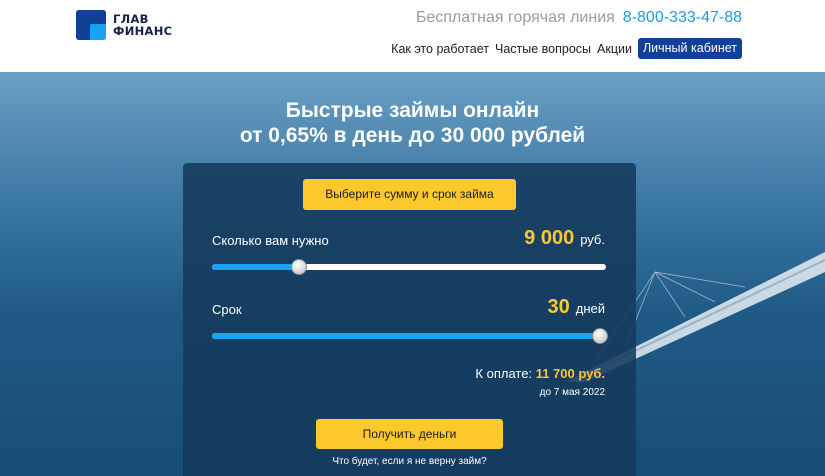  I want to click on amount-value: 9 000 руб., so click(564, 238).